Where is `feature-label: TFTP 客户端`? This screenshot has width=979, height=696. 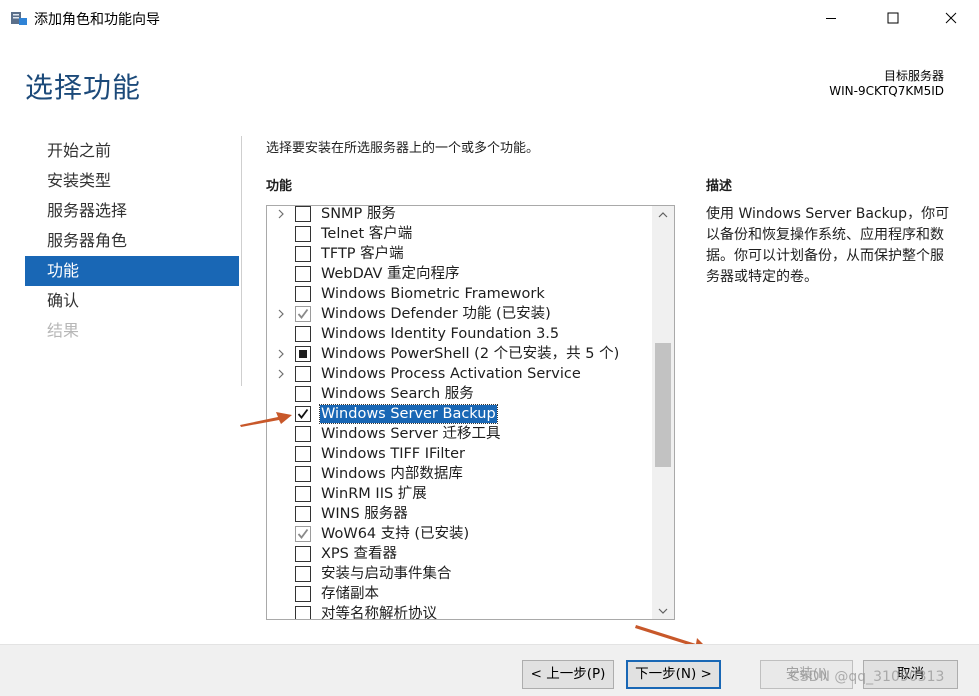 feature-label: TFTP 客户端 is located at coordinates (362, 254).